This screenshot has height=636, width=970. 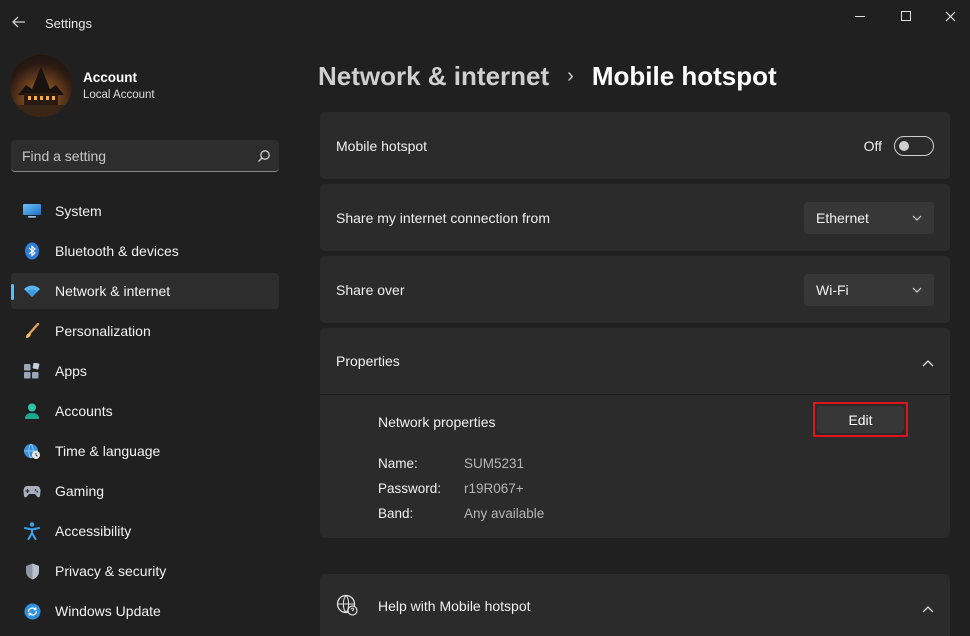 I want to click on minimize-icon, so click(x=860, y=16).